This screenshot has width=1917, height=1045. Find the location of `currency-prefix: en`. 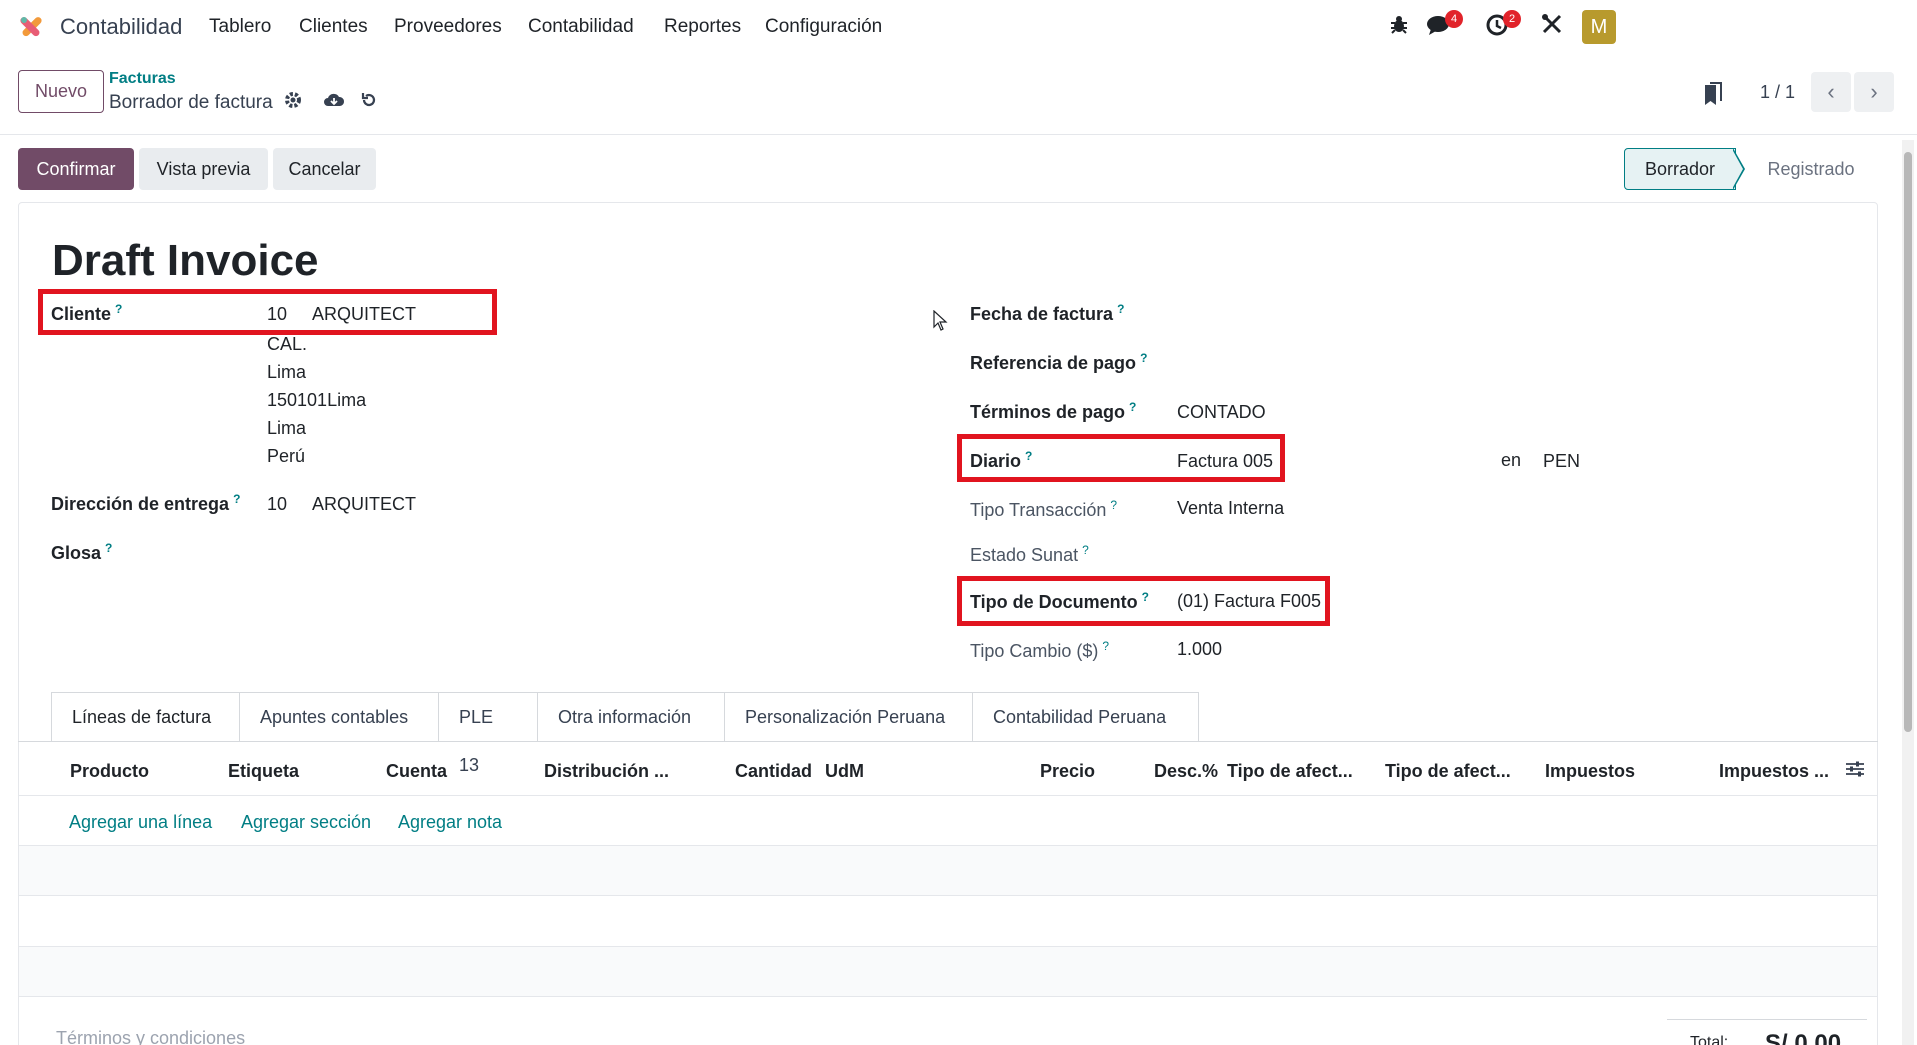

currency-prefix: en is located at coordinates (1511, 460).